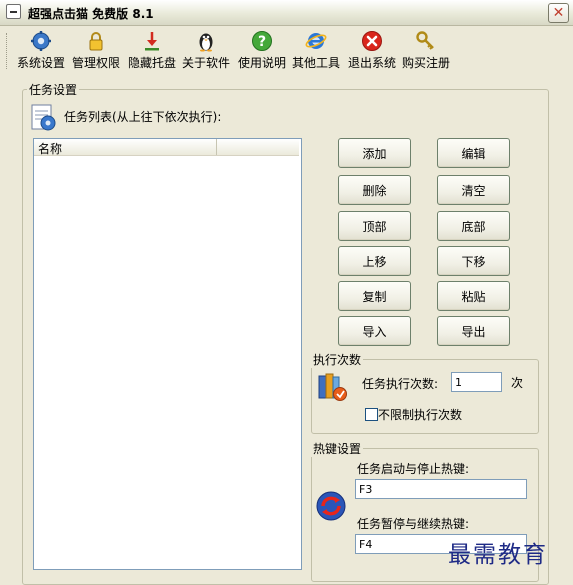 The width and height of the screenshot is (573, 585). Describe the element at coordinates (53, 89) in the screenshot. I see `task-settings-legend: 任务设置` at that location.